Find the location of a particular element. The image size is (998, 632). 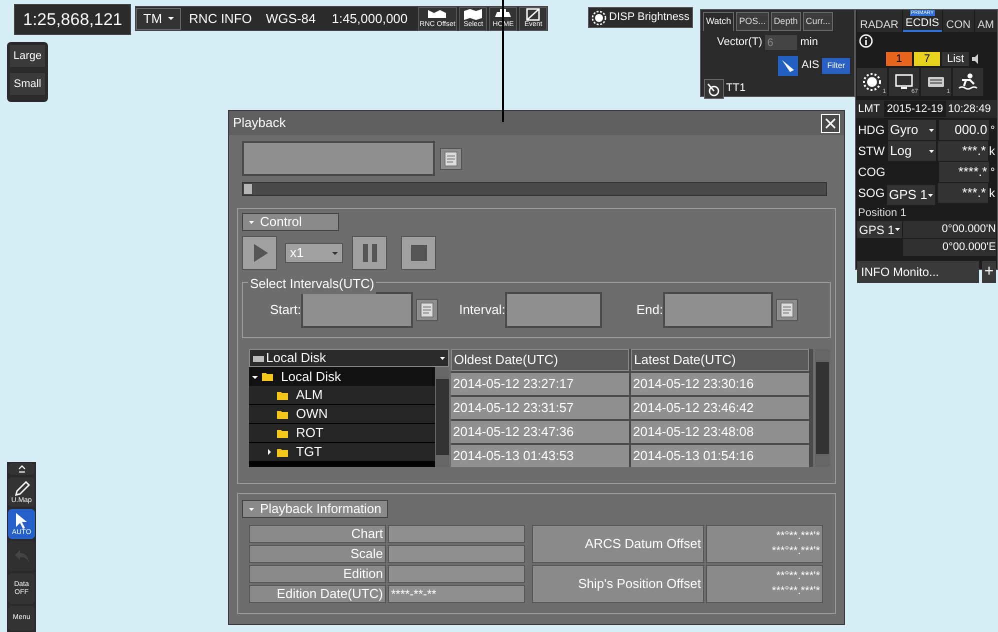

slider-thumb is located at coordinates (248, 189).